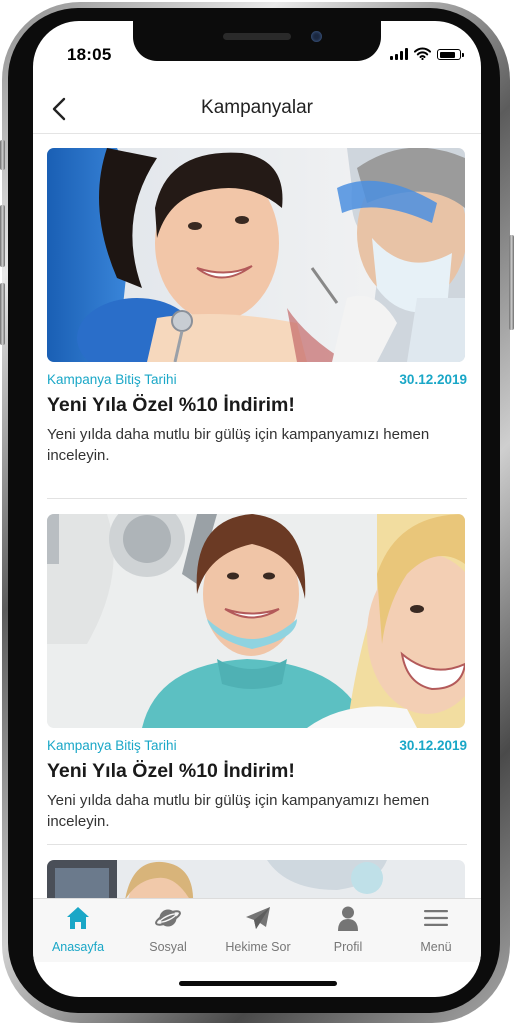  I want to click on paper-plane-icon, so click(258, 918).